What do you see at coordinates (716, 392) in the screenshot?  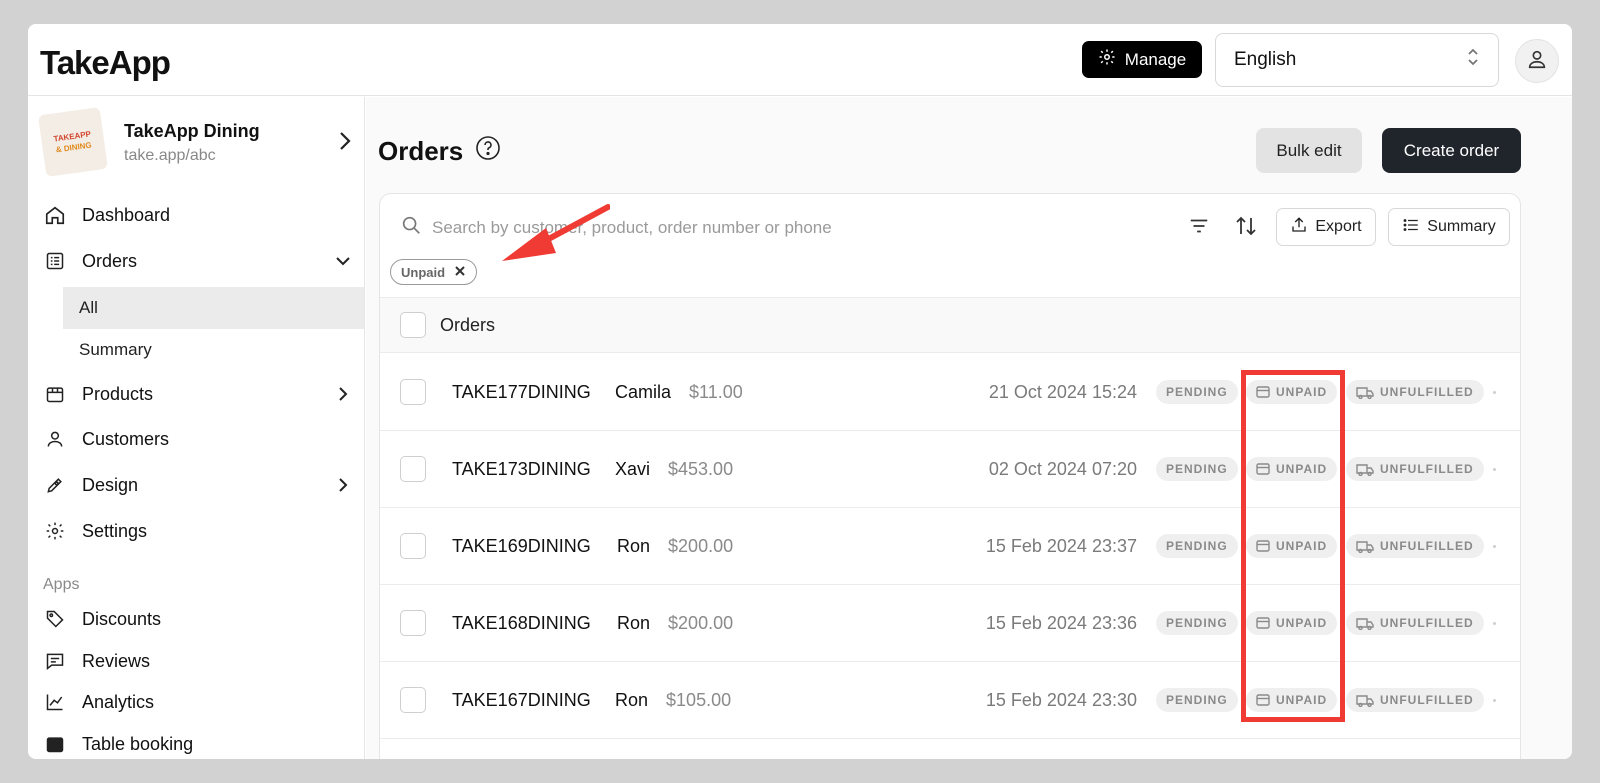 I see `order-amount: $11.00` at bounding box center [716, 392].